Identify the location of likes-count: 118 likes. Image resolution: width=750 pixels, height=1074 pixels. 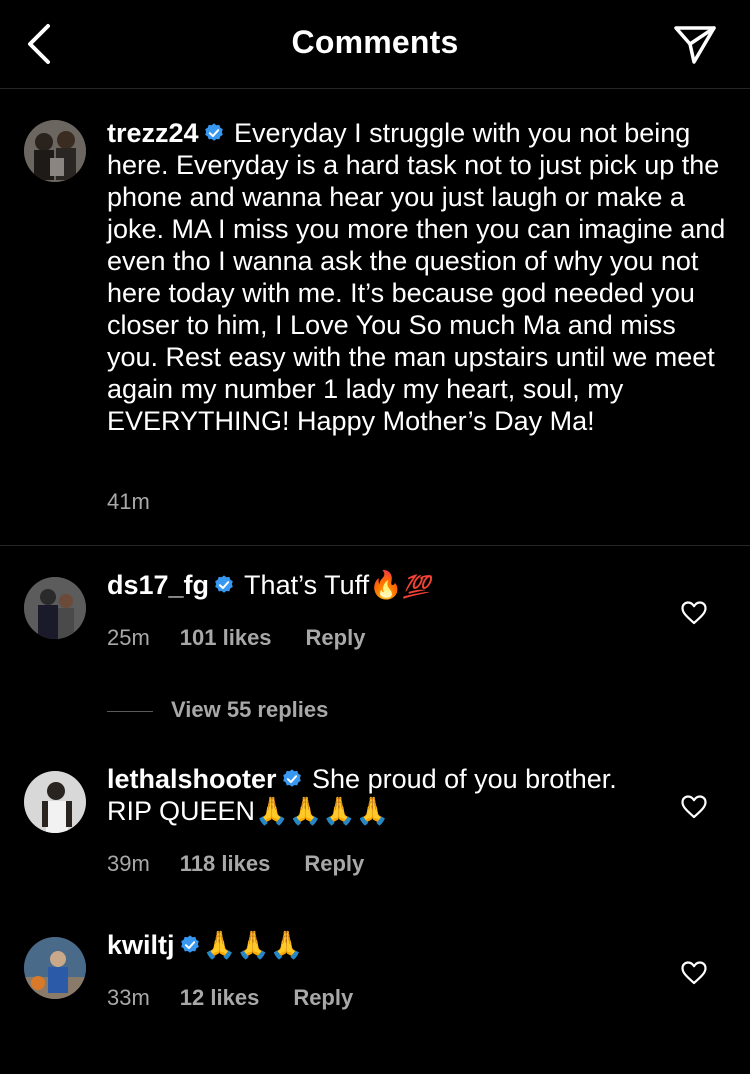
(225, 864).